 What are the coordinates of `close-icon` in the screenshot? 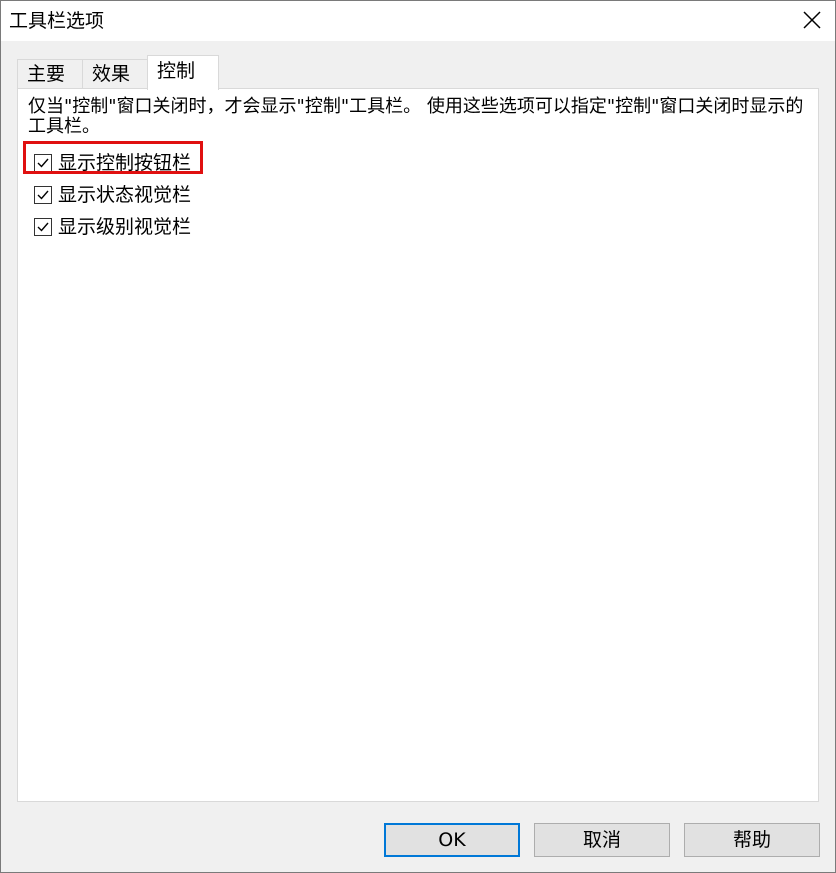 It's located at (812, 20).